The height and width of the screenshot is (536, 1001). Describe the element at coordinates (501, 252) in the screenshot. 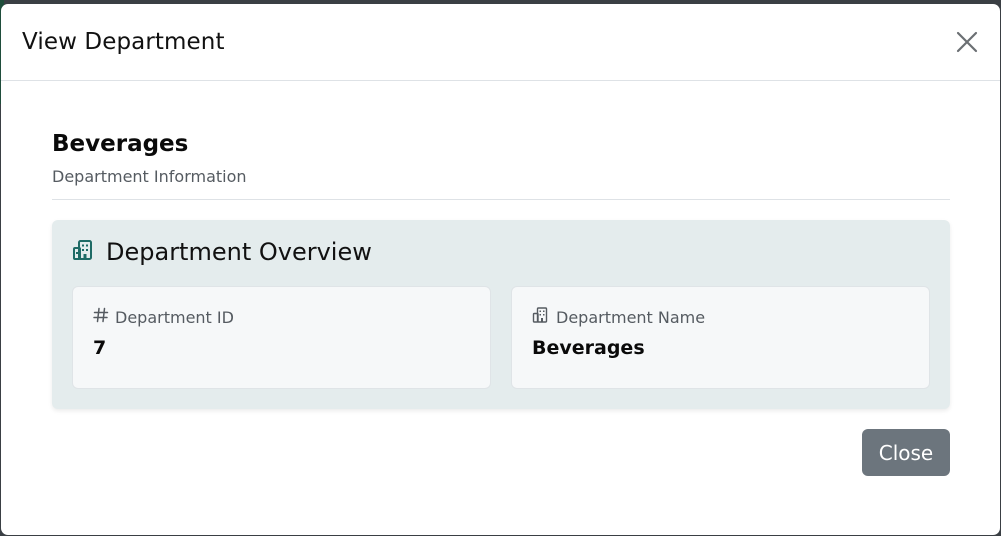

I see `overview-header: Department Overview` at that location.